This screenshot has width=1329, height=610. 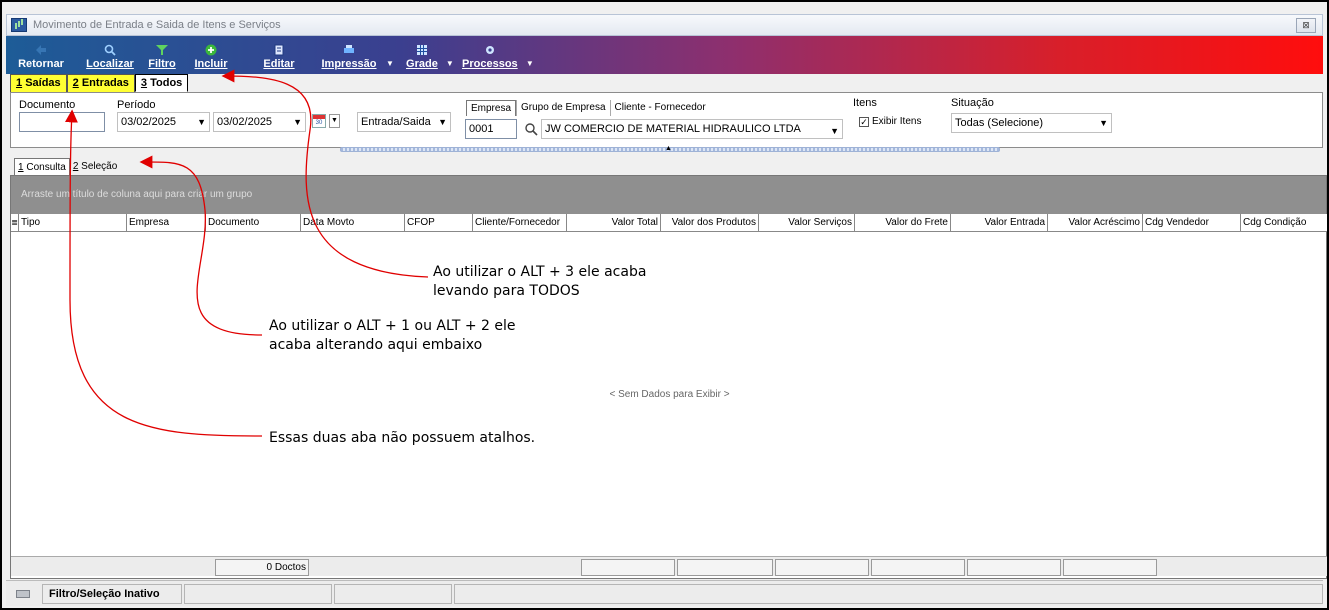 I want to click on date-from-value: 03/02/2025, so click(x=149, y=122).